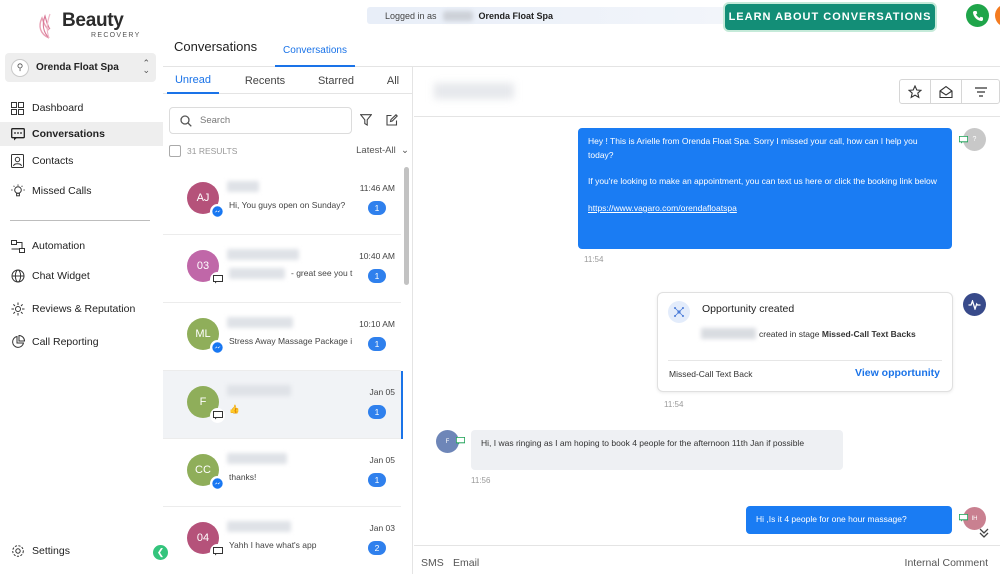 Image resolution: width=1000 pixels, height=574 pixels. What do you see at coordinates (997, 15) in the screenshot?
I see `user-avatar` at bounding box center [997, 15].